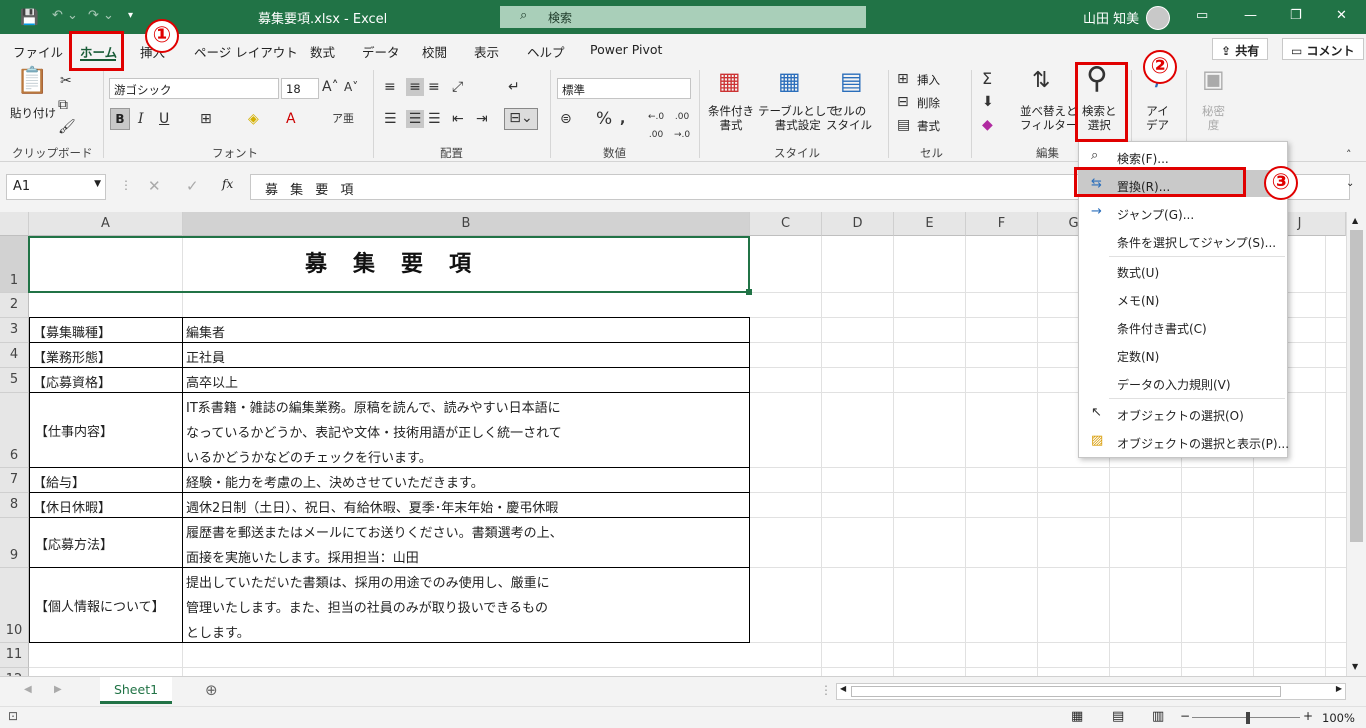  I want to click on prev-sheet-icon: ◀, so click(28, 689).